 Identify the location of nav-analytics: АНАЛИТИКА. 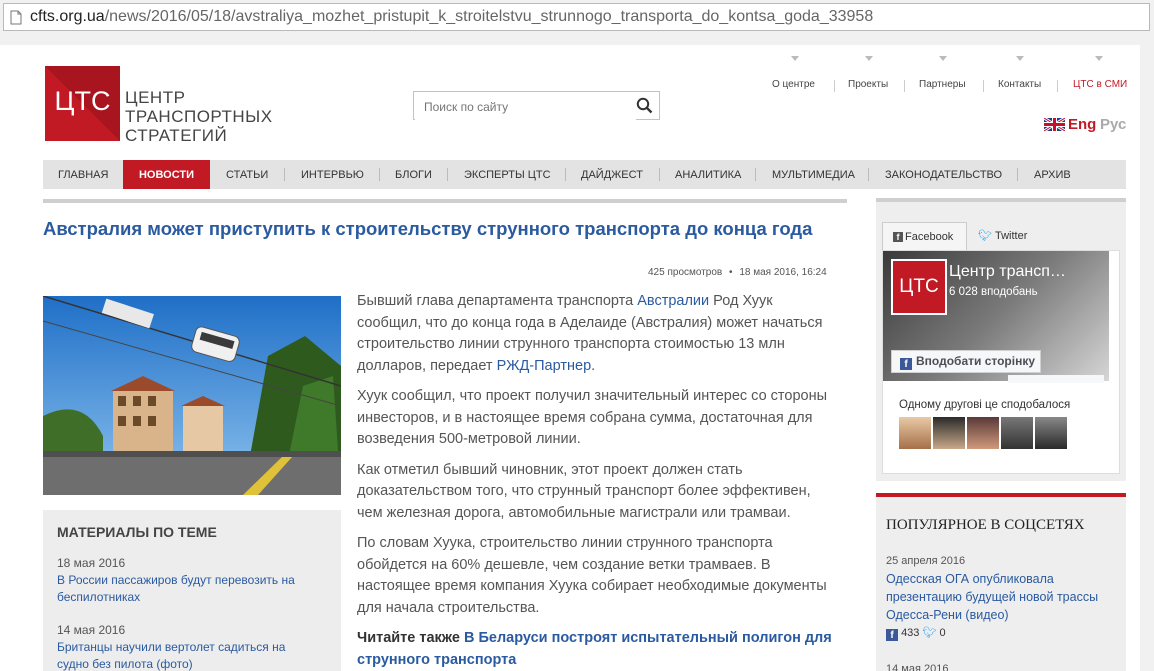
(708, 174).